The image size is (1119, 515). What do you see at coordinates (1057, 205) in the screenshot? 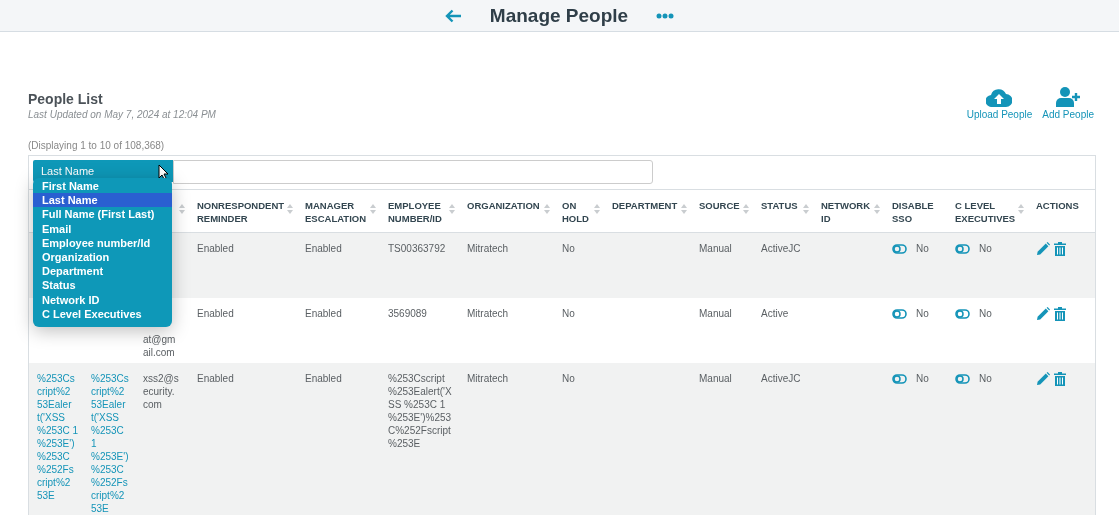
I see `column-header: ACTIONS` at bounding box center [1057, 205].